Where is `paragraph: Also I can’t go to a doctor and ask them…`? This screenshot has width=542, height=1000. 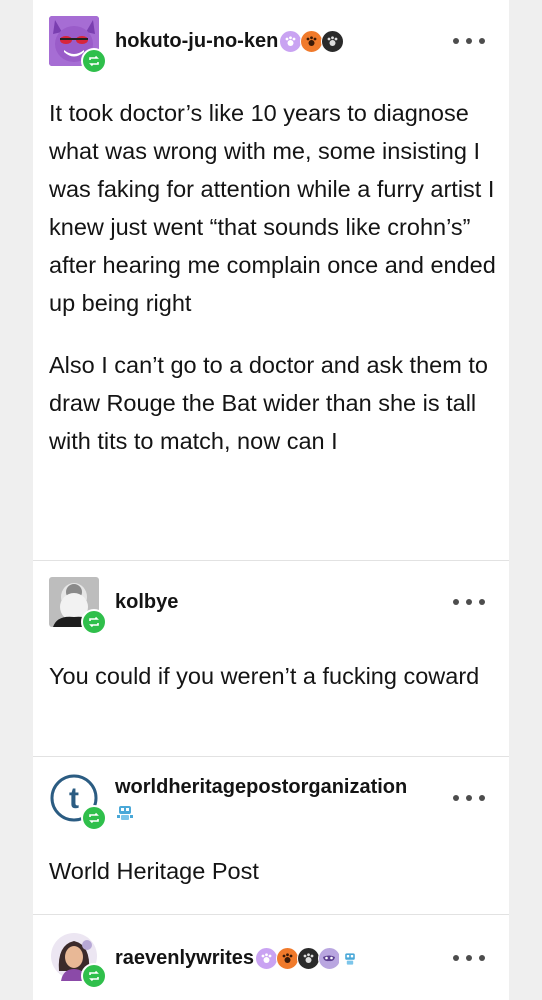
paragraph: Also I can’t go to a doctor and ask them… is located at coordinates (268, 403).